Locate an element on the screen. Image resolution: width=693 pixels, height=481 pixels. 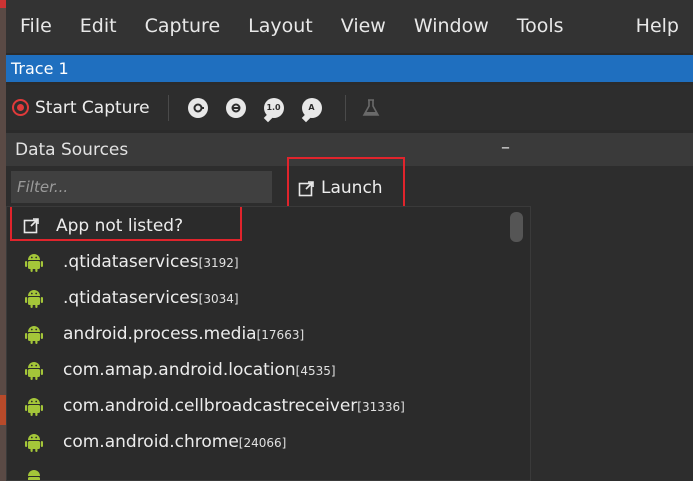
menu-help: Help is located at coordinates (657, 26).